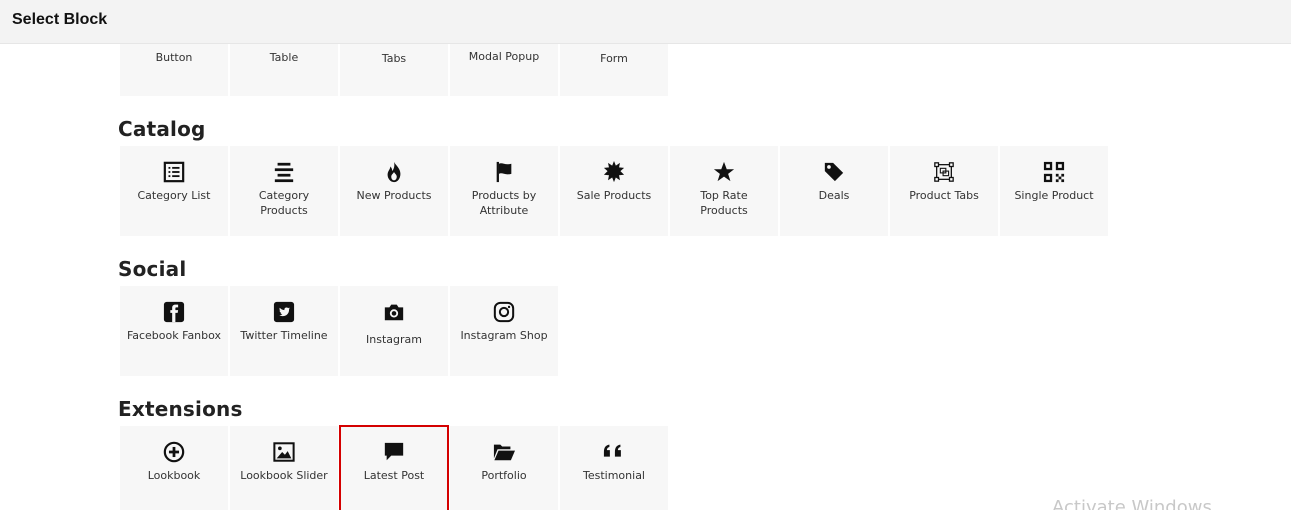  Describe the element at coordinates (162, 129) in the screenshot. I see `section-title-catalog: Catalog` at that location.